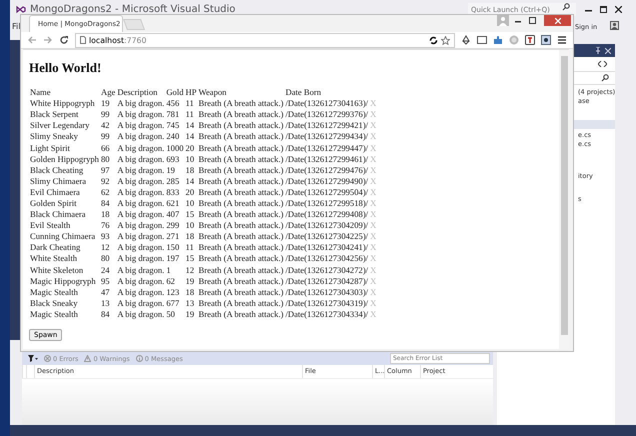 This screenshot has height=436, width=636. Describe the element at coordinates (327, 214) in the screenshot. I see `table-cell: /Date(1326127299408)/` at that location.